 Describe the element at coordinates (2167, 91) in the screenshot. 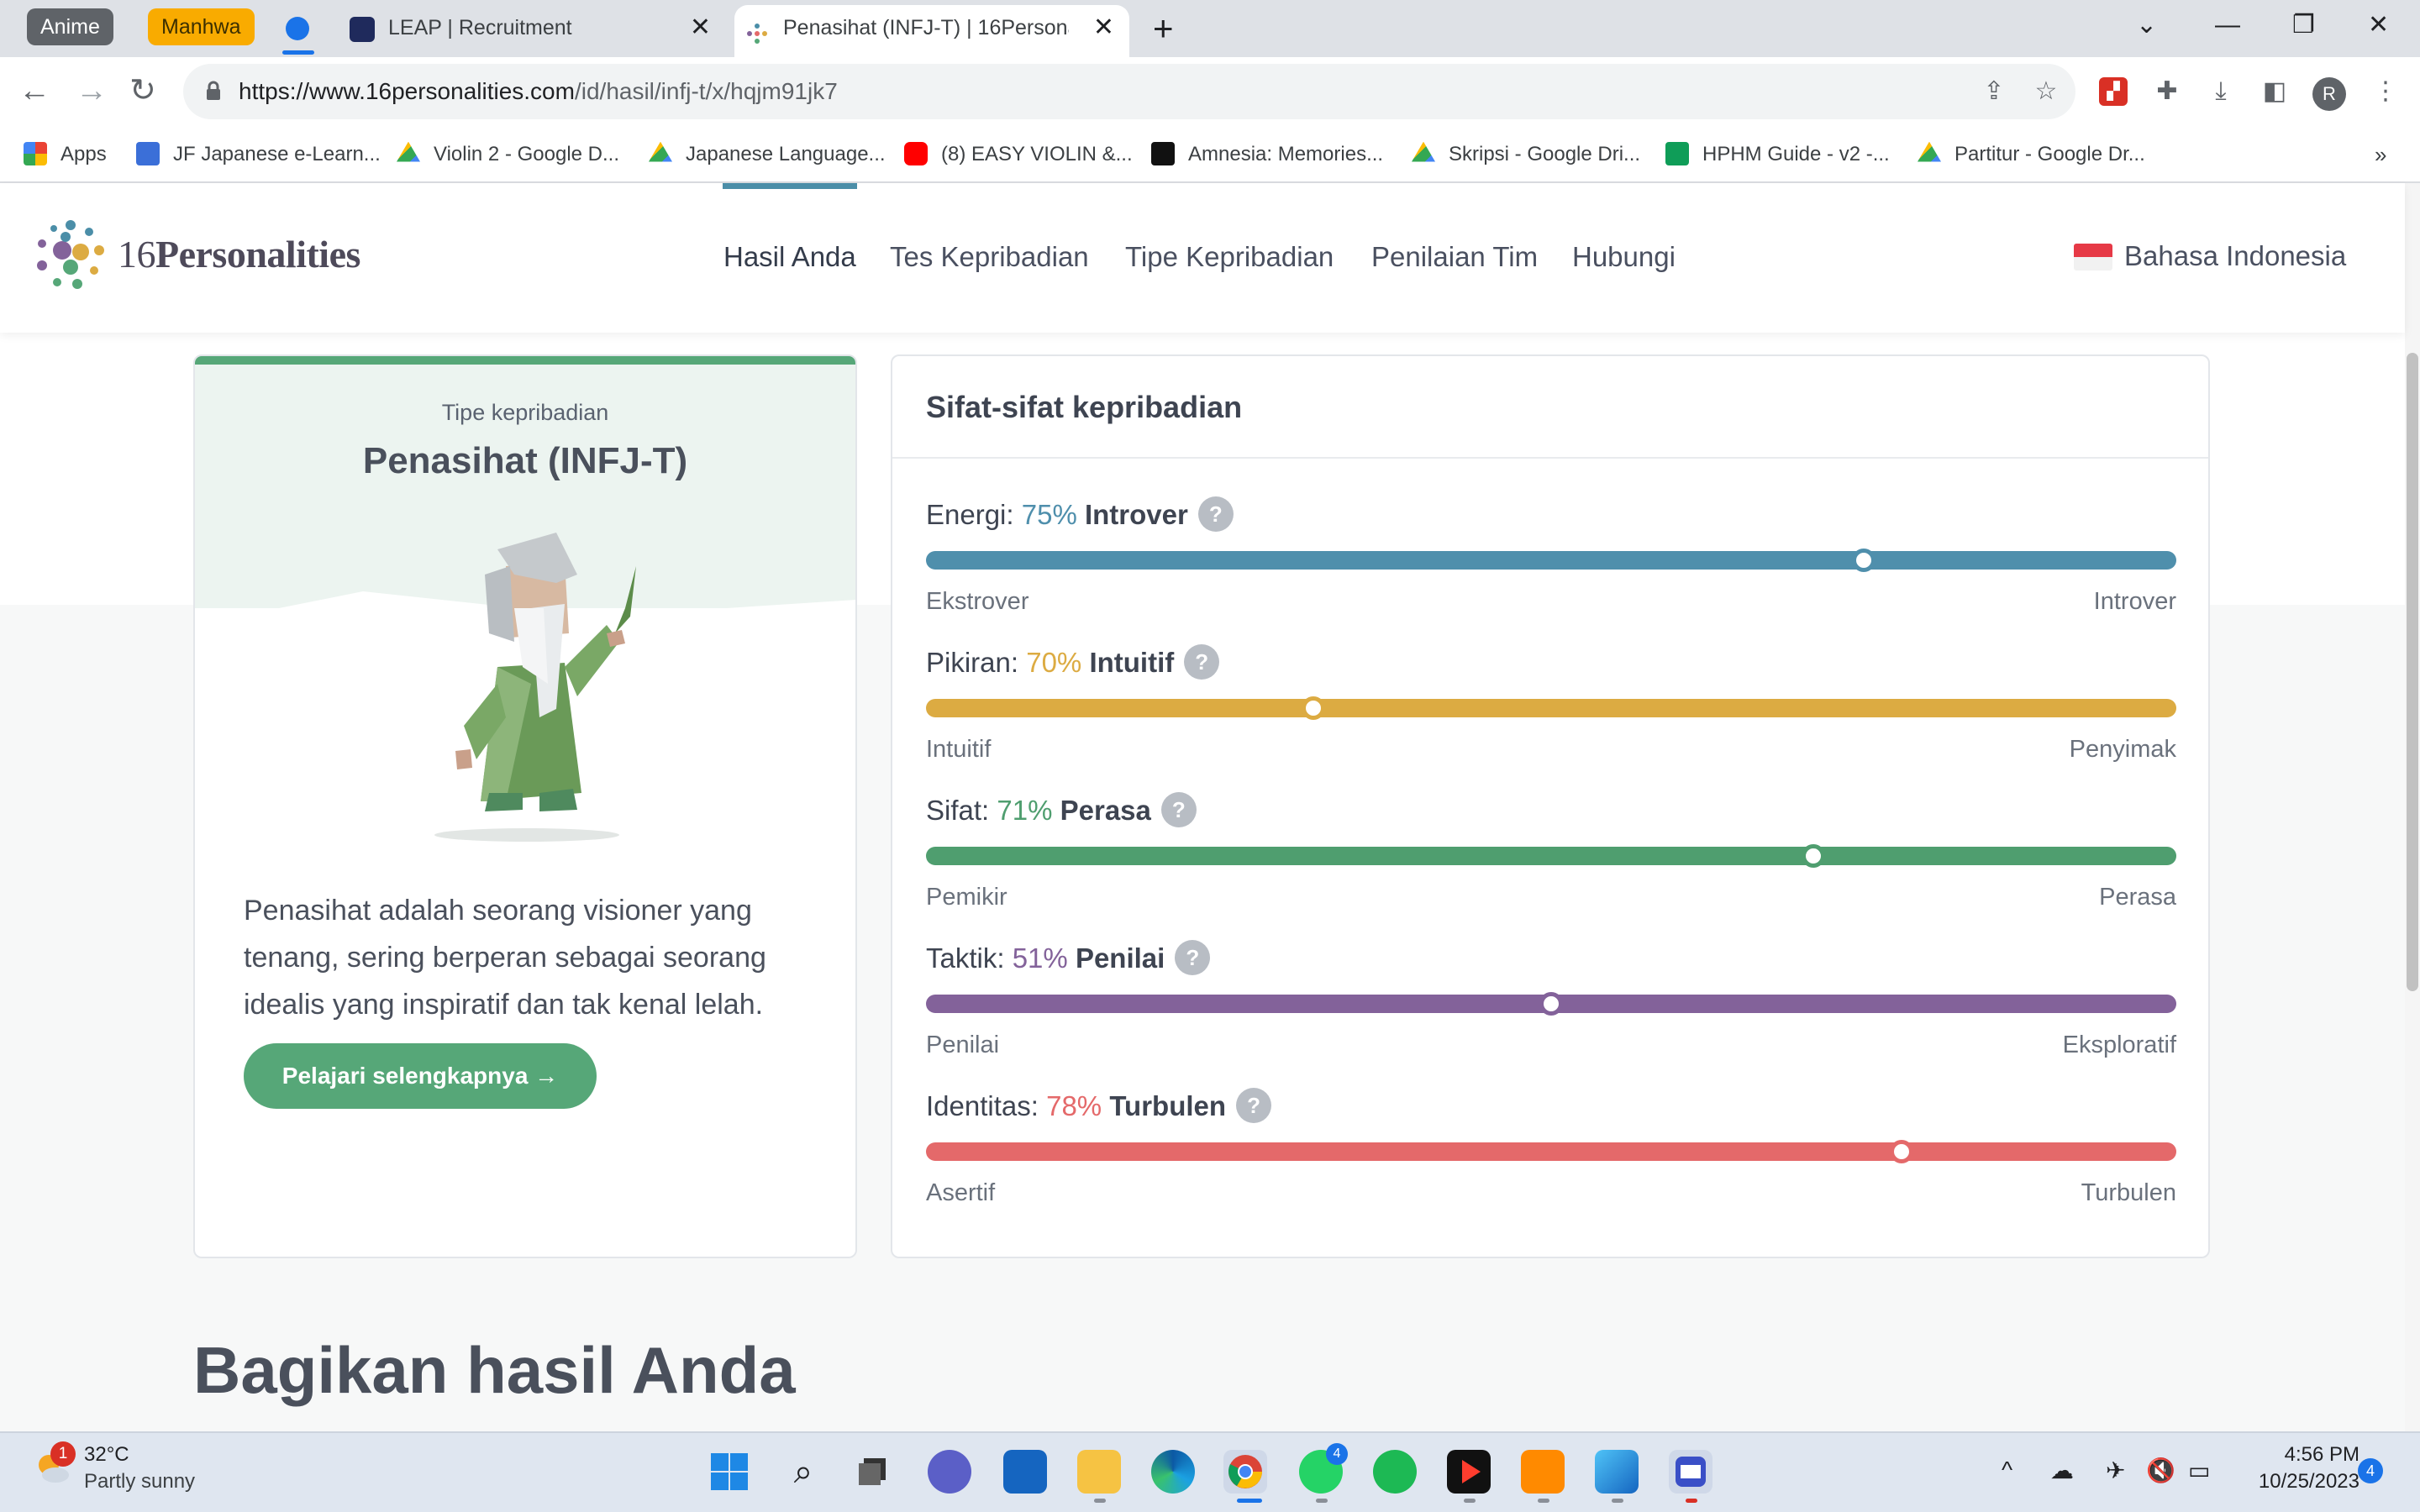

I see `extensions-puzzle-icon: ✚` at that location.